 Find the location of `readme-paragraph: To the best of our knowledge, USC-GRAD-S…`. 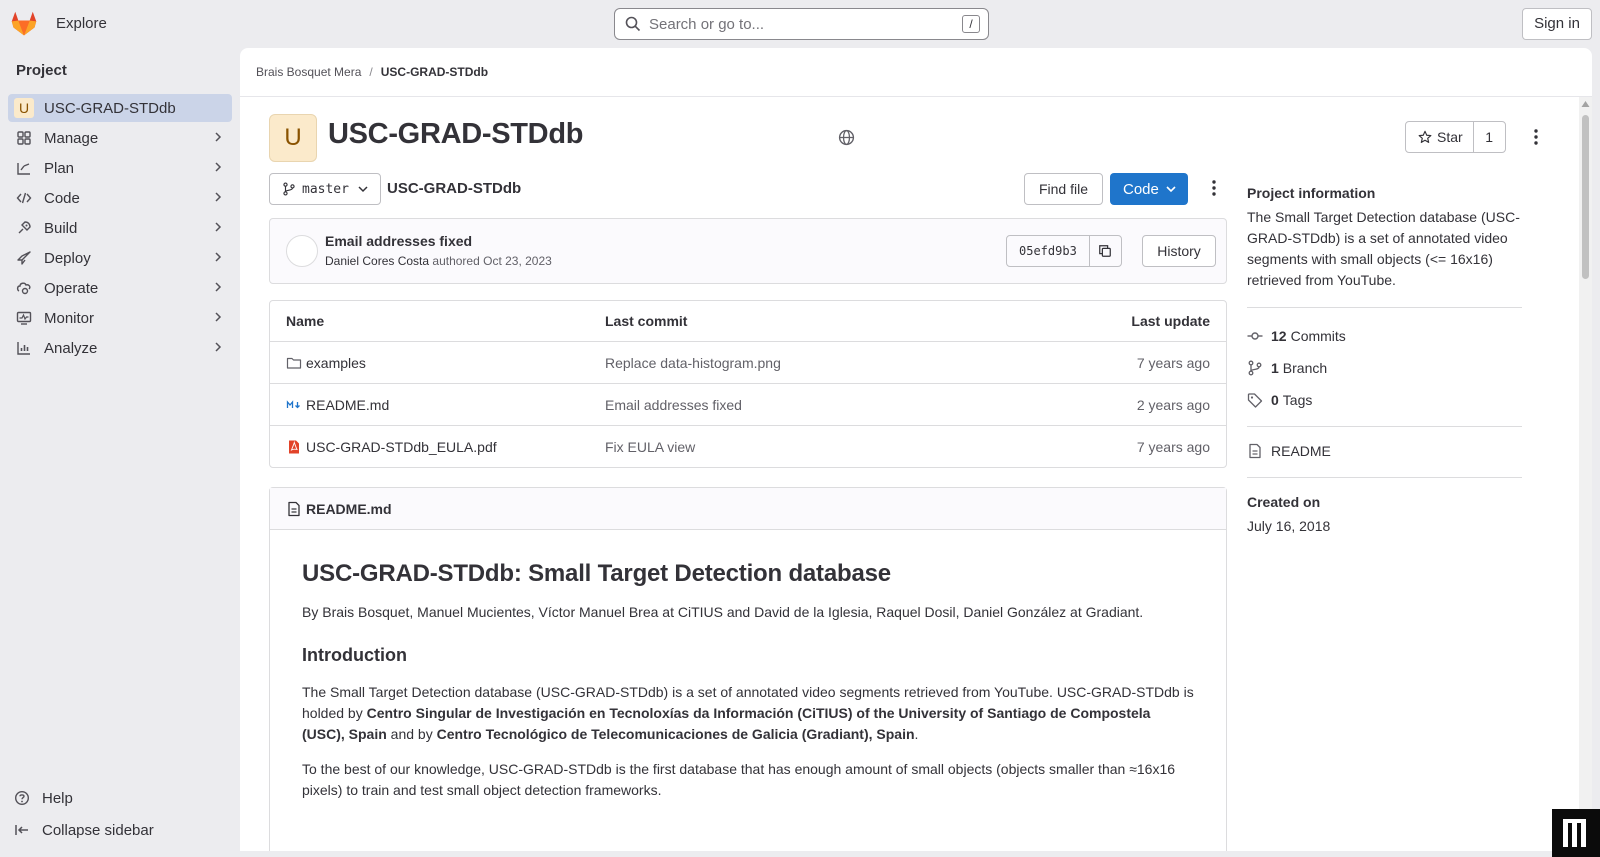

readme-paragraph: To the best of our knowledge, USC-GRAD-S… is located at coordinates (739, 779).